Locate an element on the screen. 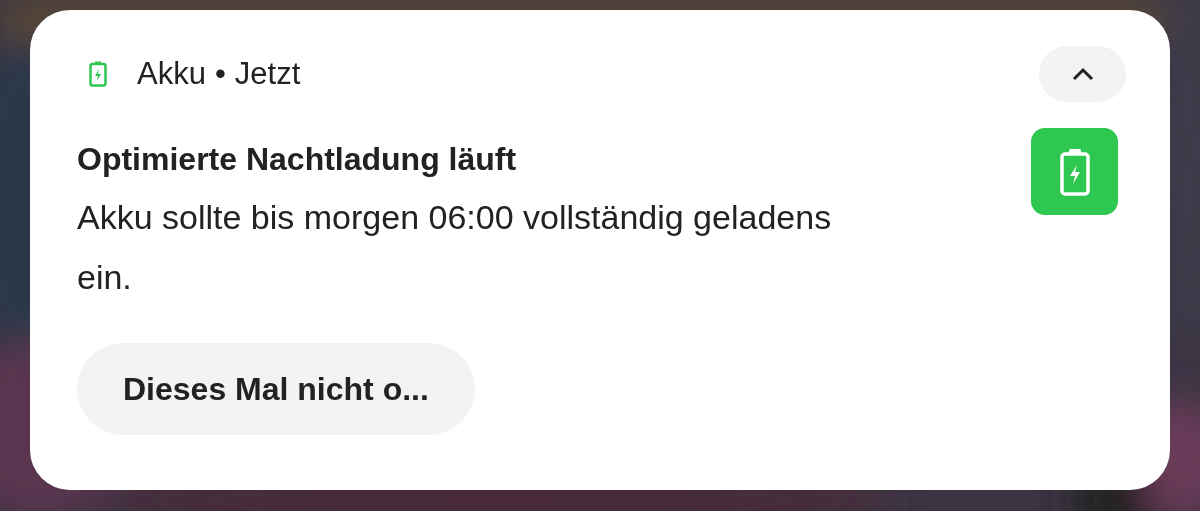 Image resolution: width=1200 pixels, height=511 pixels. timestamp: Jetzt is located at coordinates (267, 74).